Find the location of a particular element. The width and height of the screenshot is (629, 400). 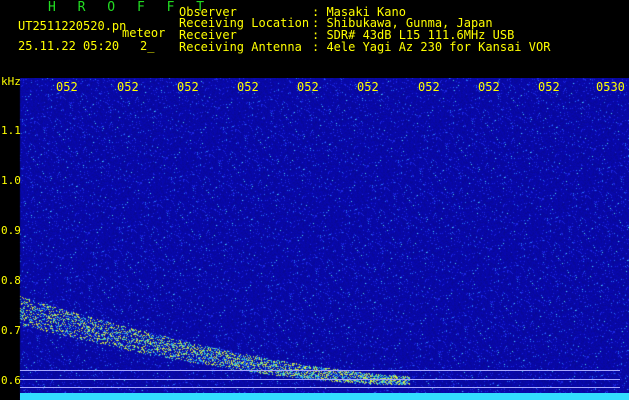

antenna-value: : 4ele Yagi Az 230 for Kansai VOR is located at coordinates (431, 47).